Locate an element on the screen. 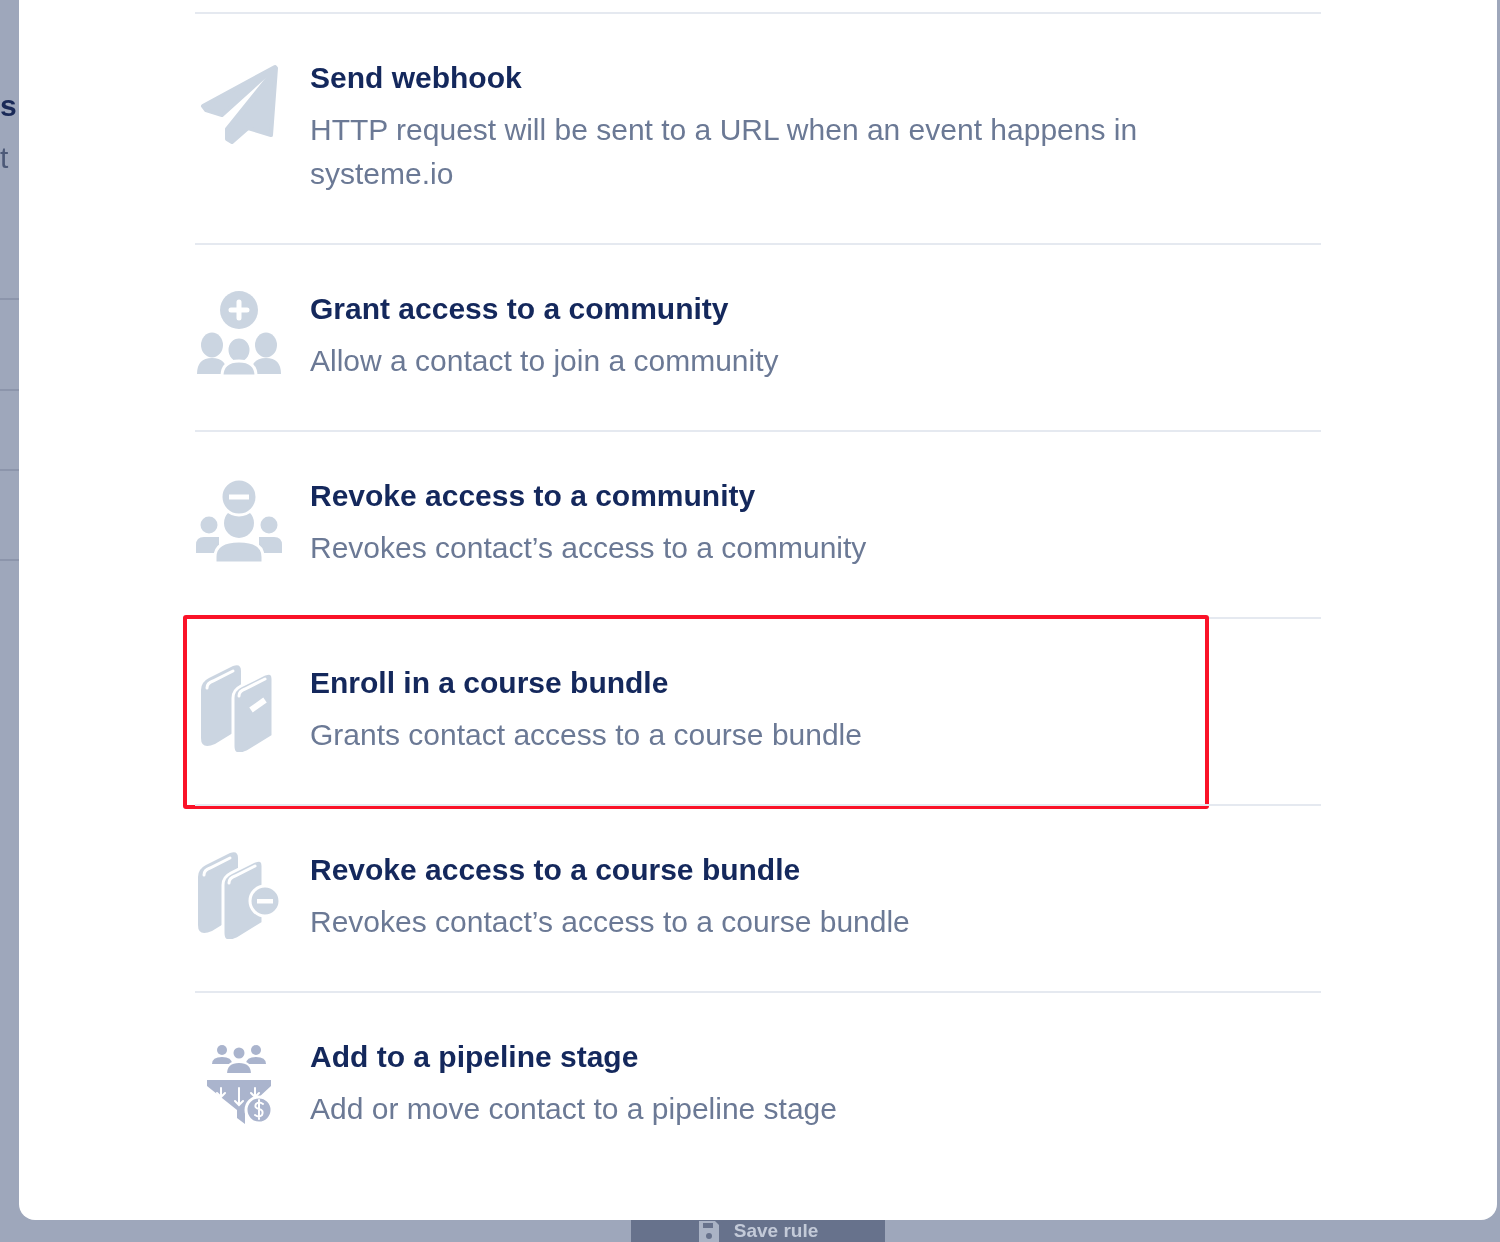  option-title: Grant access to a community is located at coordinates (519, 309).